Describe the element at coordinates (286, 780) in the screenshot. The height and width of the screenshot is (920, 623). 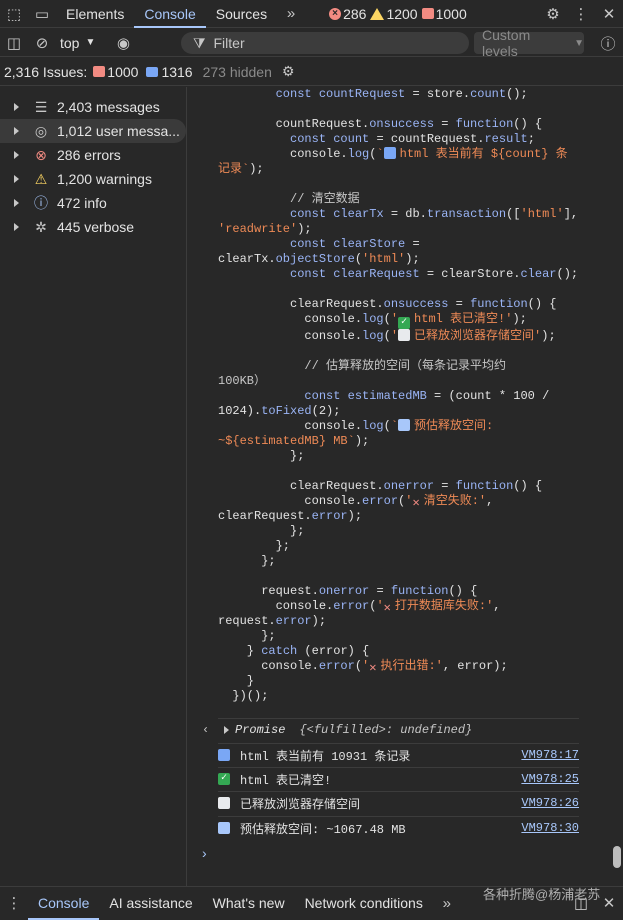
I see `log-text: html 表已清空!` at that location.